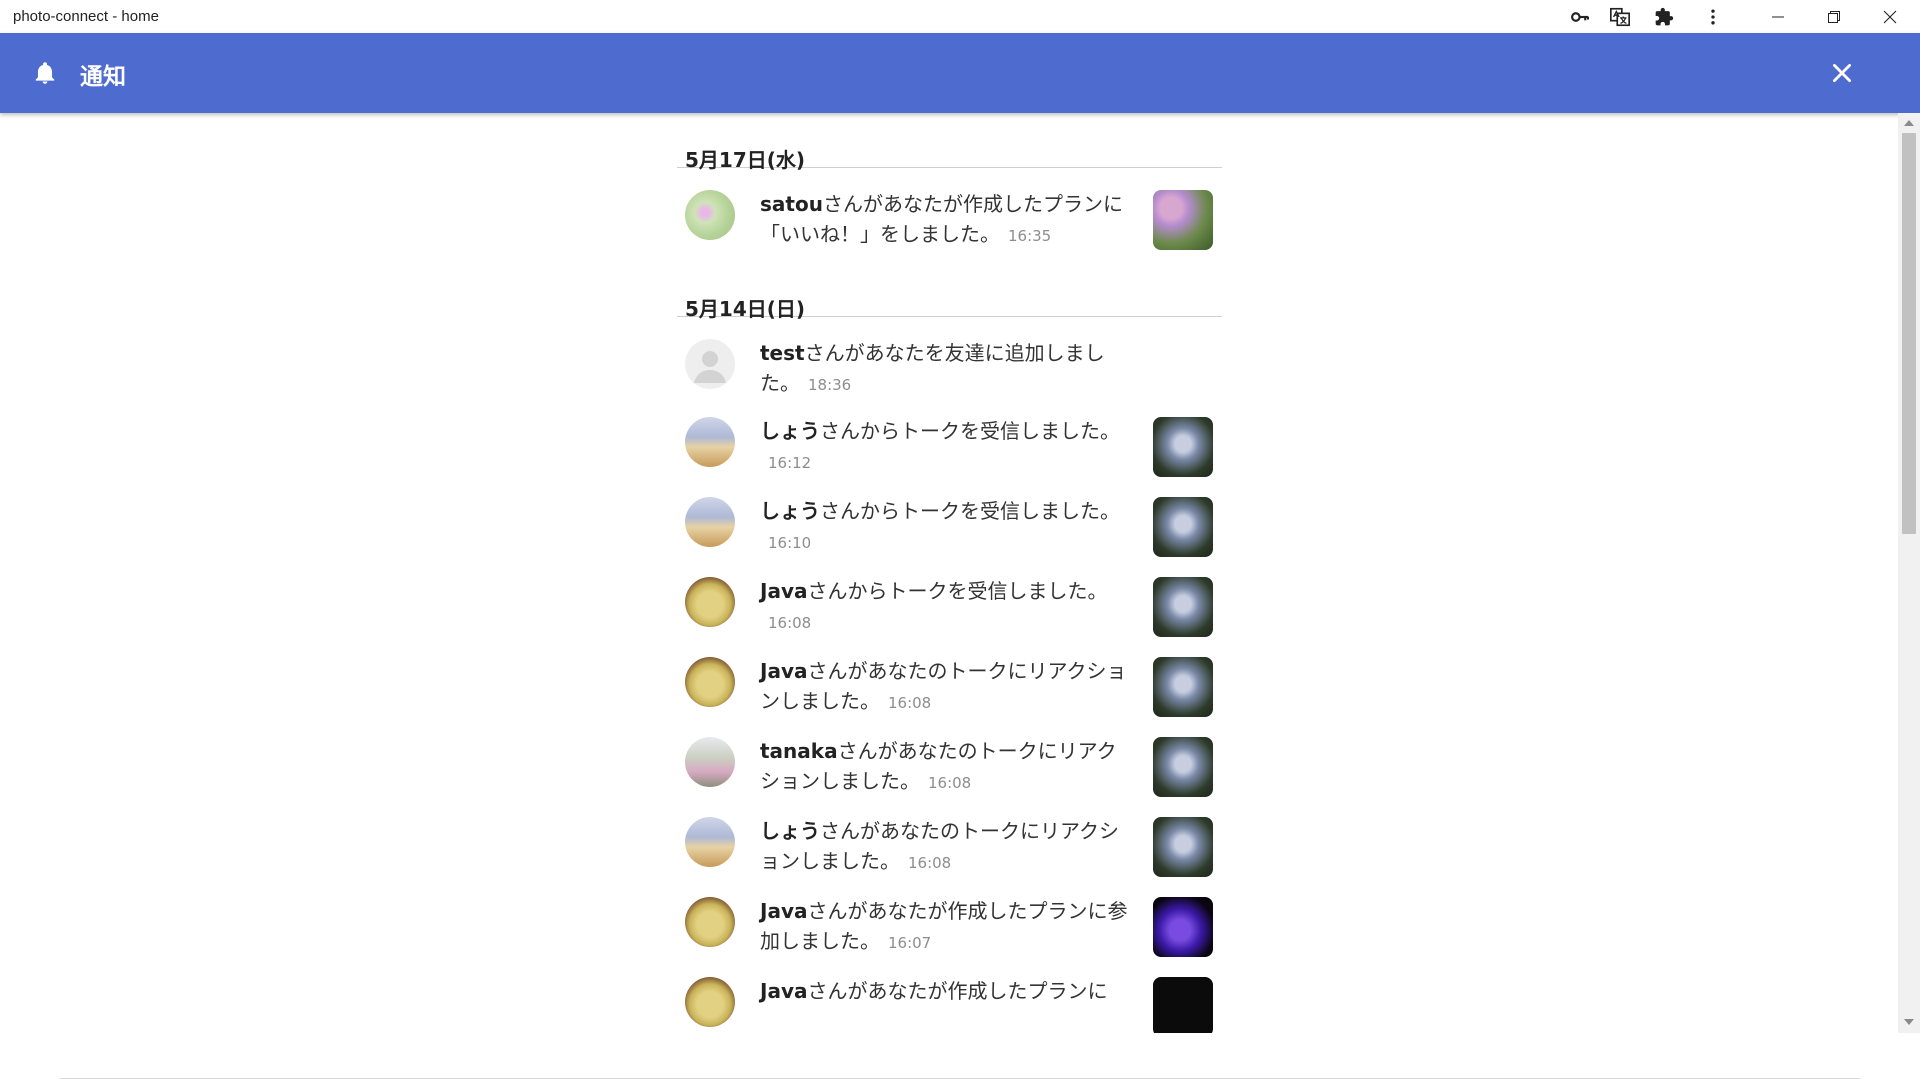 The image size is (1920, 1080). What do you see at coordinates (1909, 1022) in the screenshot?
I see `scroll-down-arrow-icon` at bounding box center [1909, 1022].